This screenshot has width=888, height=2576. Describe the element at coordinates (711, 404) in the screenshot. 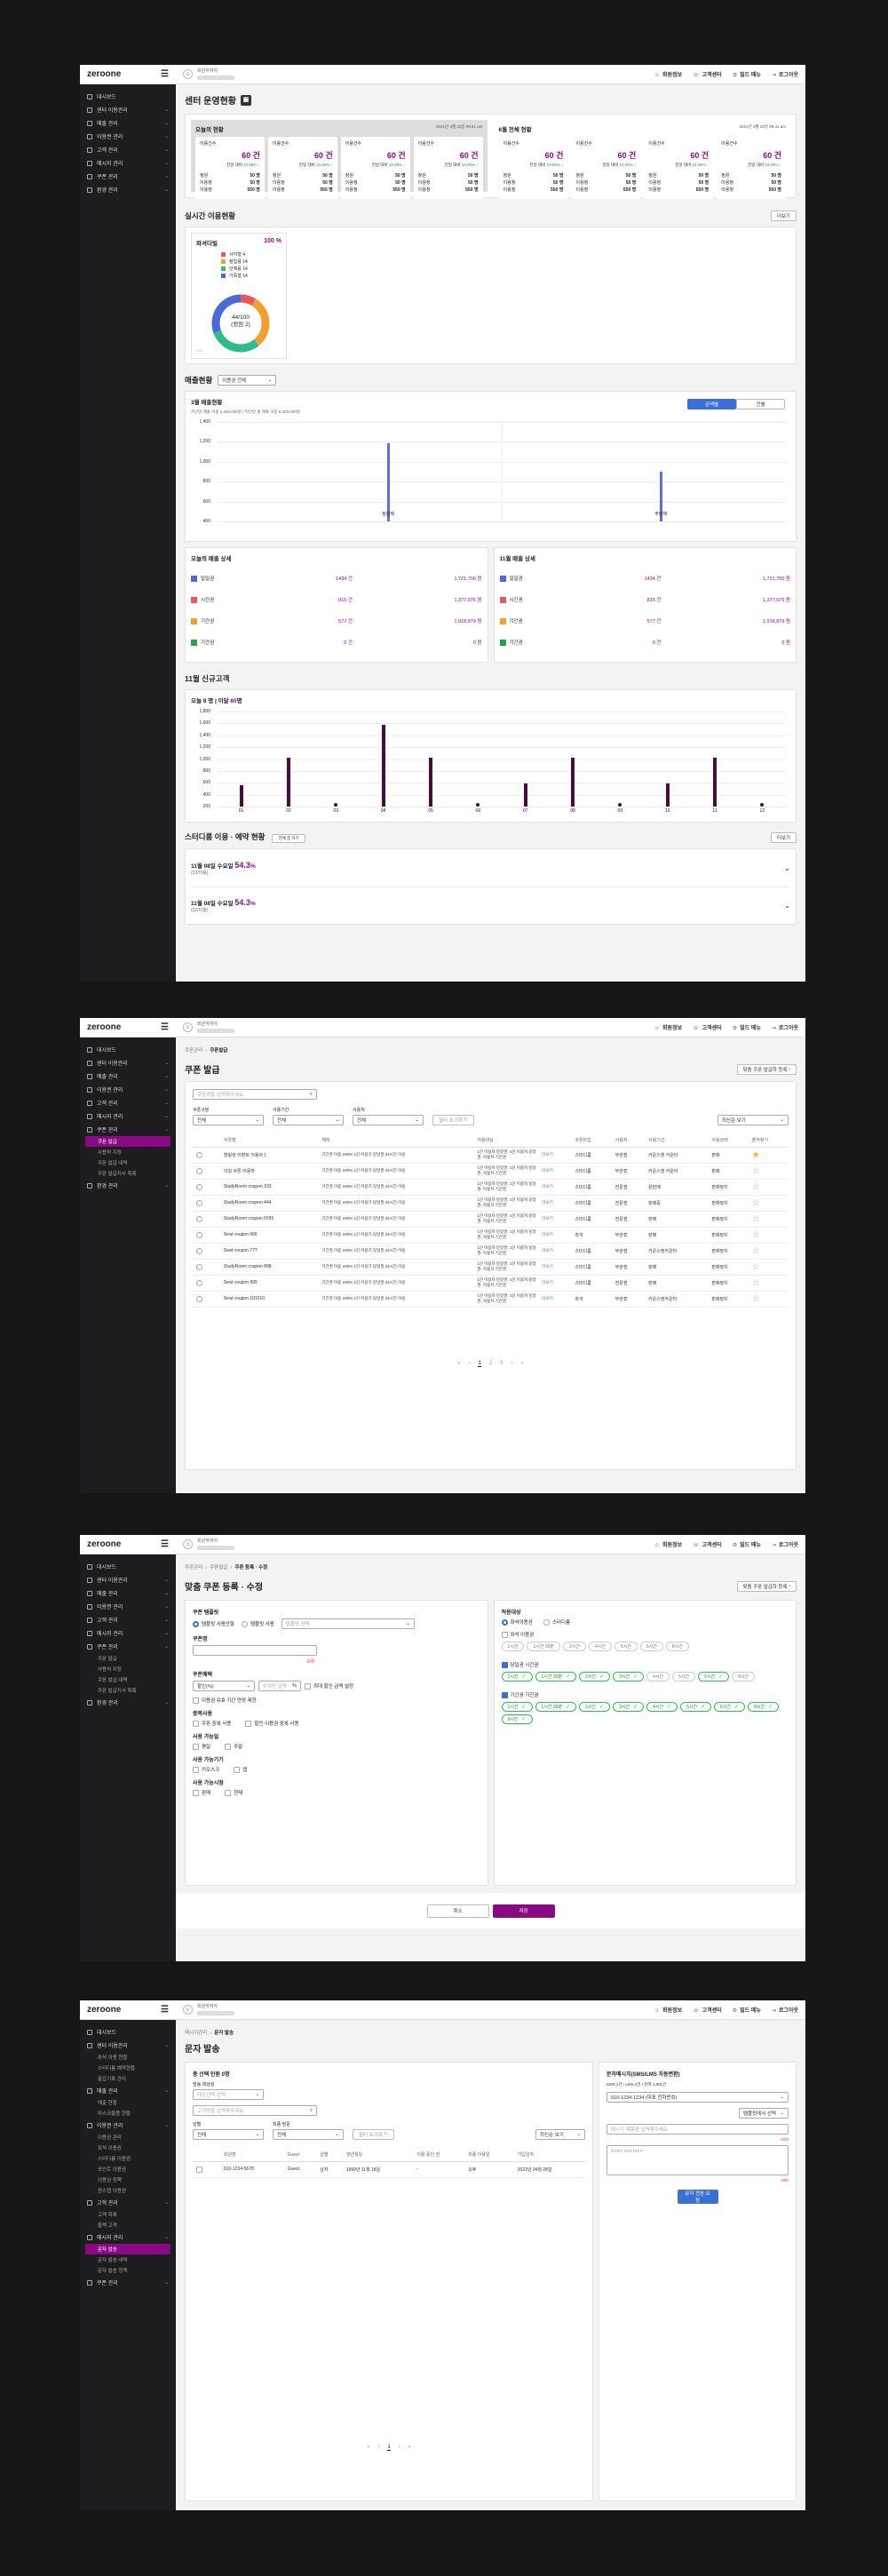

I see `toggle-amount: 금액별` at that location.